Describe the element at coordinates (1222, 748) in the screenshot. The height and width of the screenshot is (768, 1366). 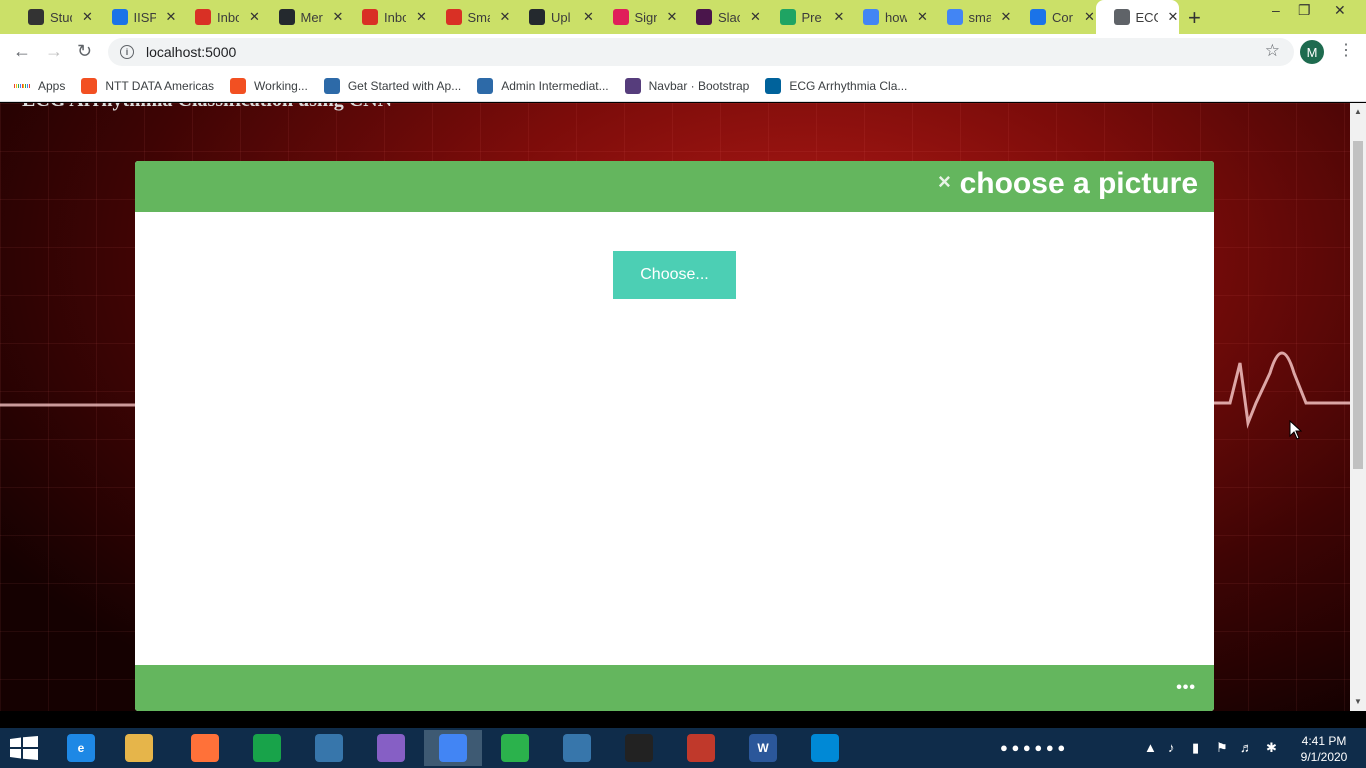
I see `flag-icon: ⚑` at that location.